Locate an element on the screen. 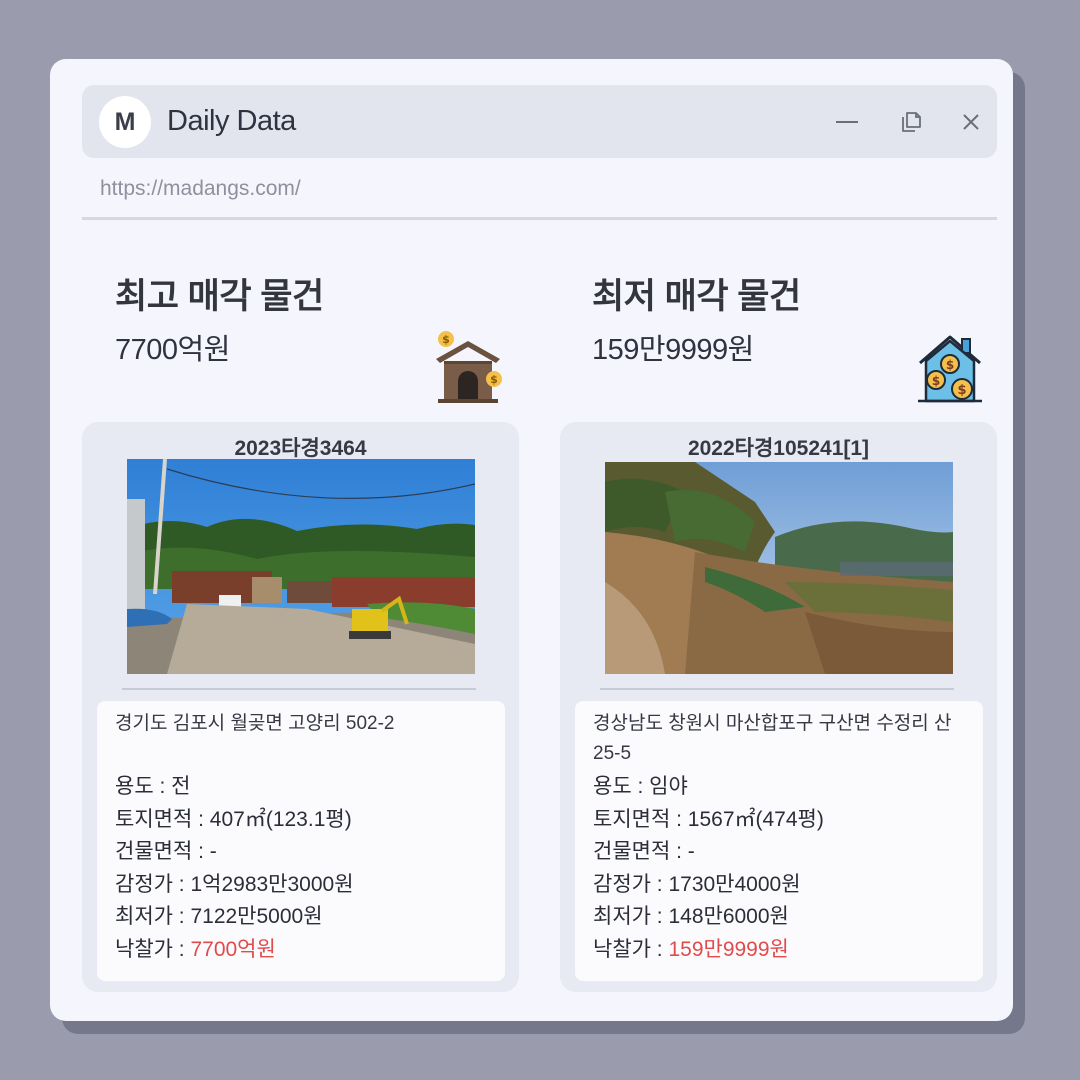 This screenshot has height=1080, width=1080. close-icon is located at coordinates (971, 122).